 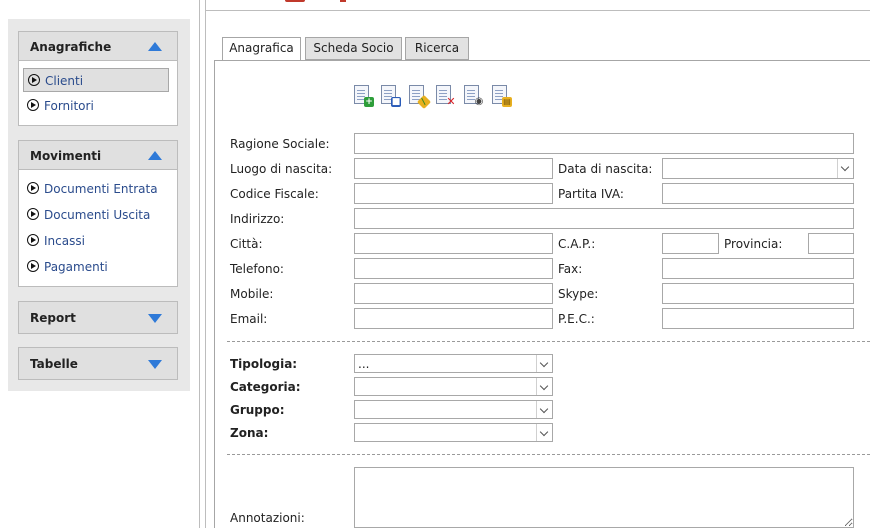 I want to click on panel-title: Tabelle, so click(x=54, y=364).